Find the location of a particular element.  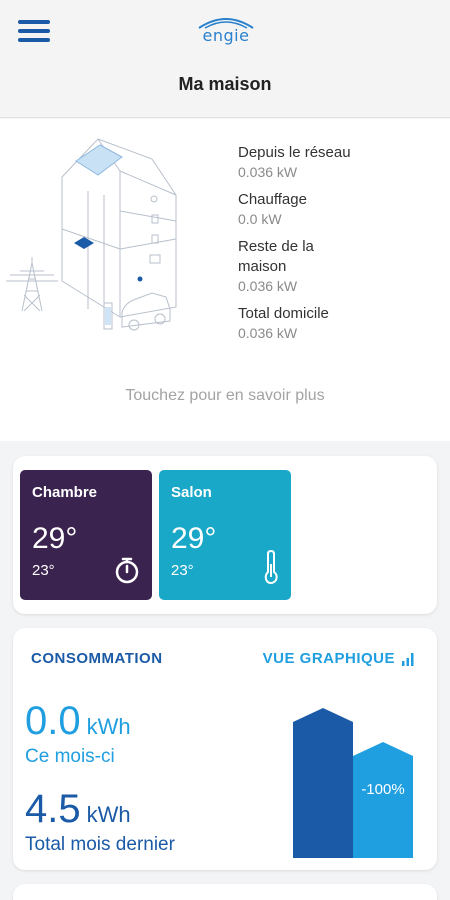

energy-value: 0.0 kW is located at coordinates (260, 219).